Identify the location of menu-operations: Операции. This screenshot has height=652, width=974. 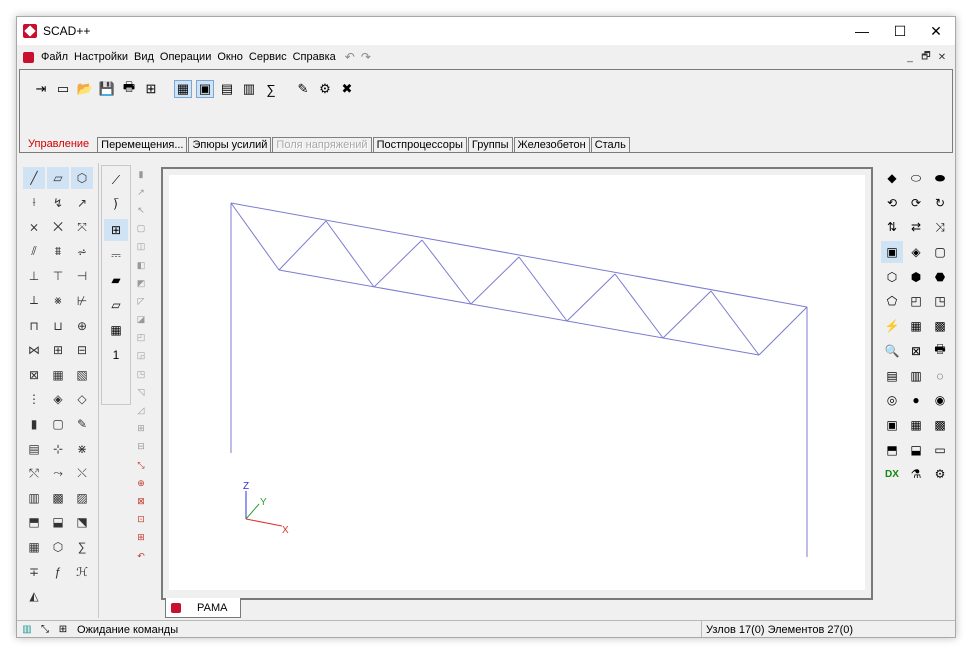
(185, 57).